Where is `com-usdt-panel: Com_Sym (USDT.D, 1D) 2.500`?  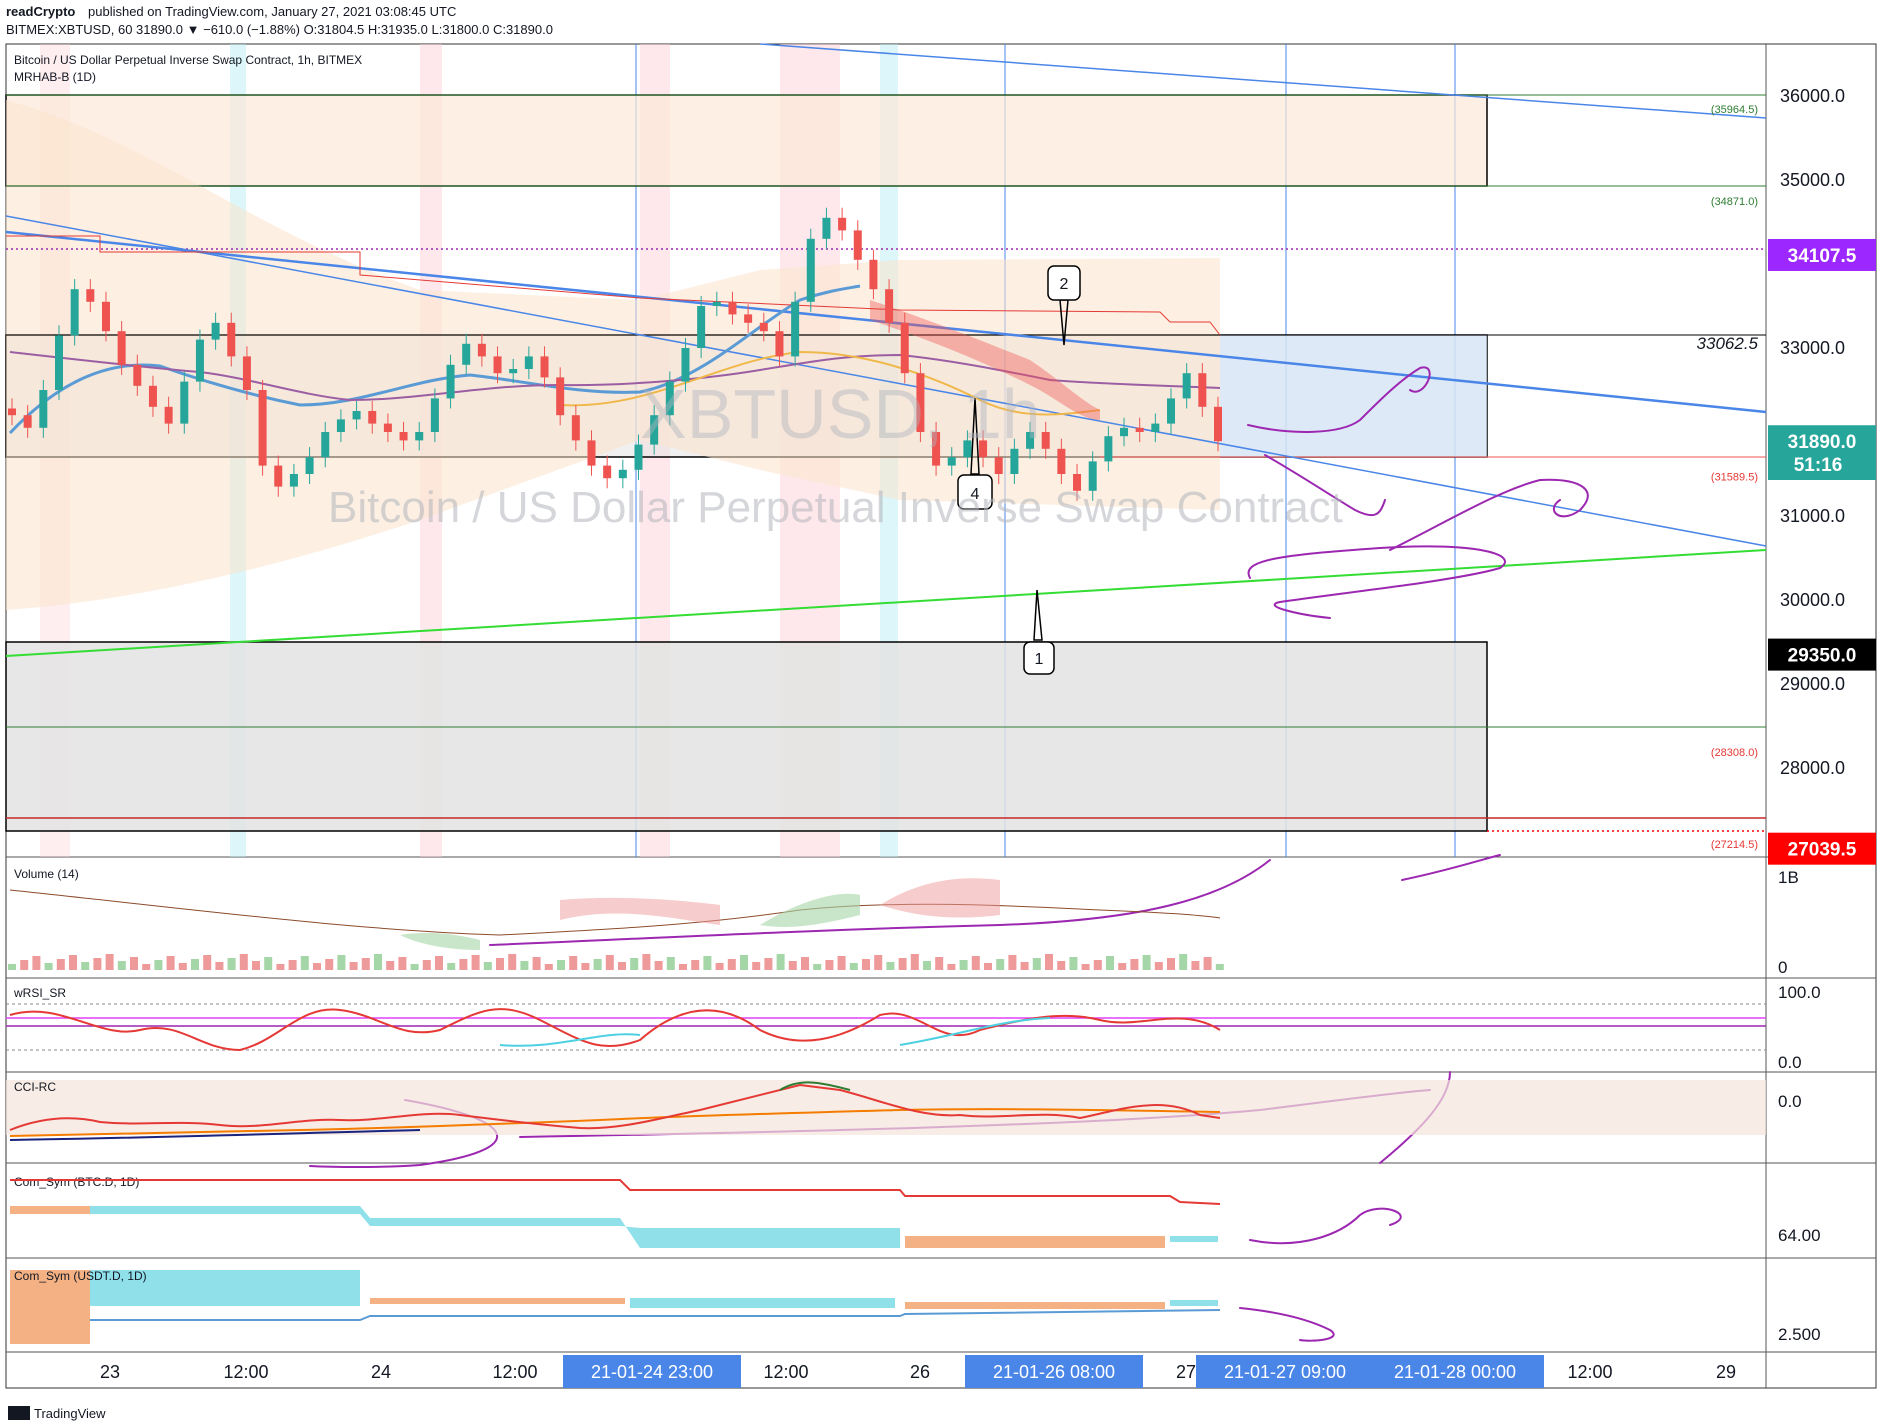 com-usdt-panel: Com_Sym (USDT.D, 1D) 2.500 is located at coordinates (915, 1306).